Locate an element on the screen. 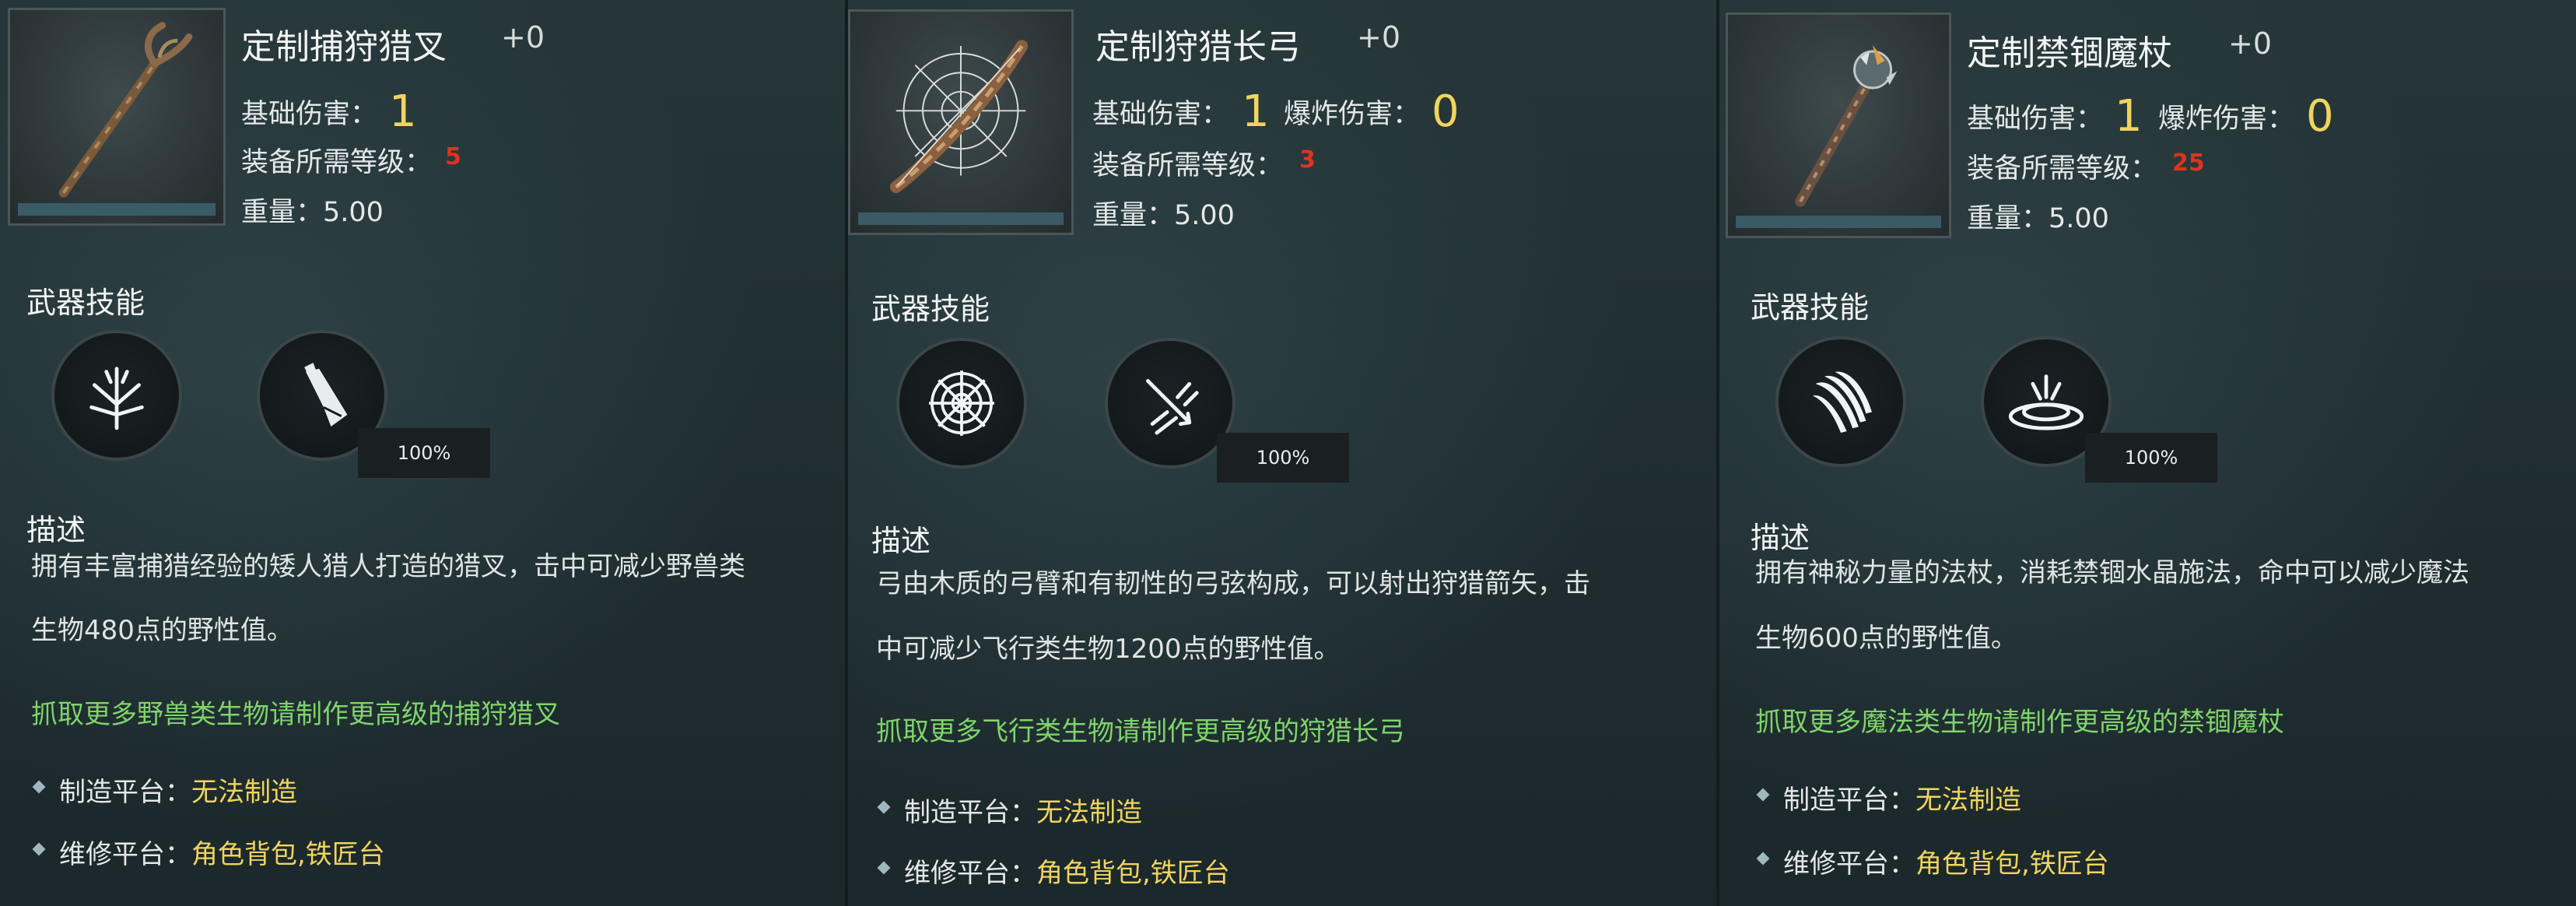 The image size is (2576, 906). spider-web-icon is located at coordinates (962, 403).